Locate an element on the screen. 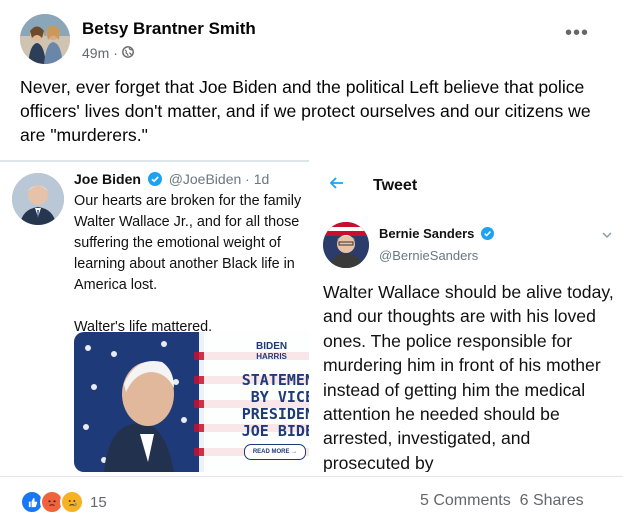  back-arrow-icon is located at coordinates (337, 185).